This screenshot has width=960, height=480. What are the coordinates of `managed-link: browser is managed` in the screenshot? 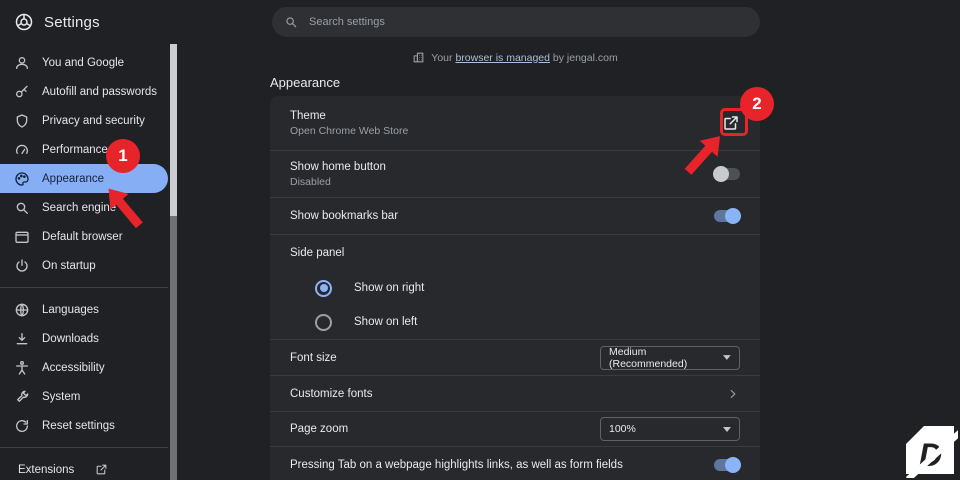 It's located at (502, 58).